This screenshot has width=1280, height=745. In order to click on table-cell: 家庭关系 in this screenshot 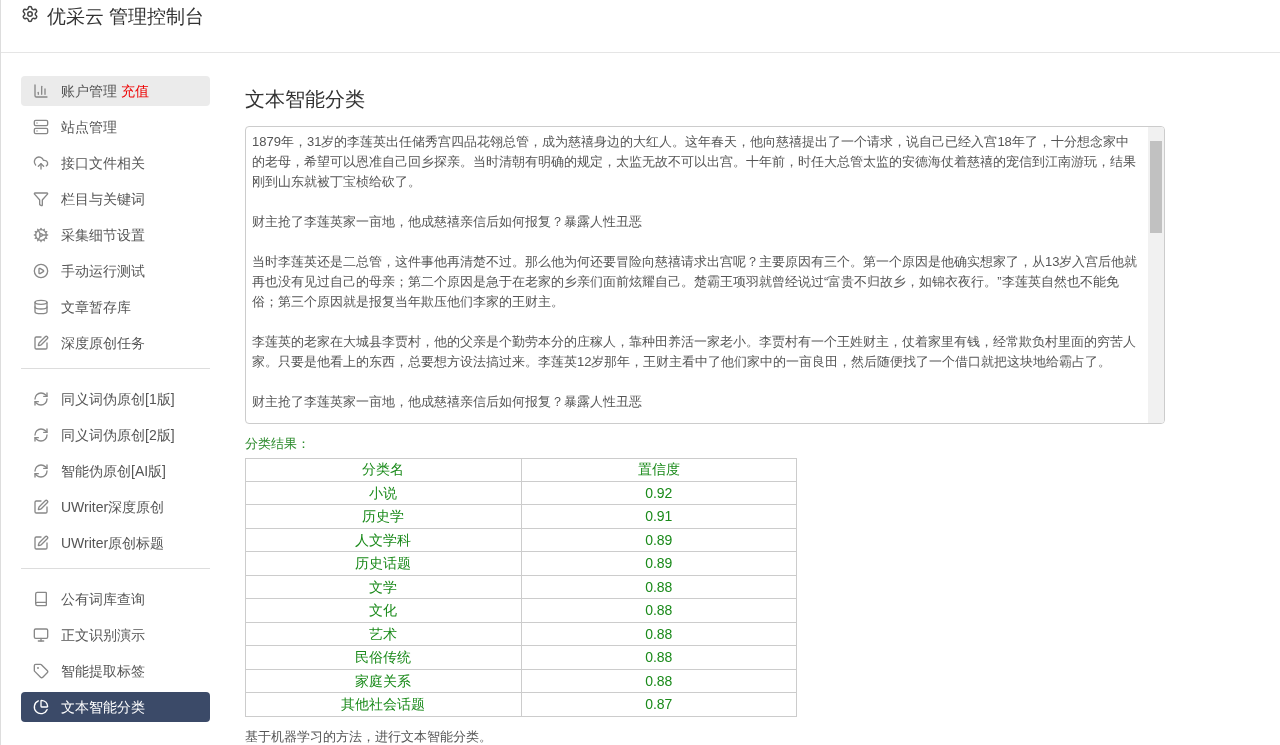, I will do `click(383, 681)`.